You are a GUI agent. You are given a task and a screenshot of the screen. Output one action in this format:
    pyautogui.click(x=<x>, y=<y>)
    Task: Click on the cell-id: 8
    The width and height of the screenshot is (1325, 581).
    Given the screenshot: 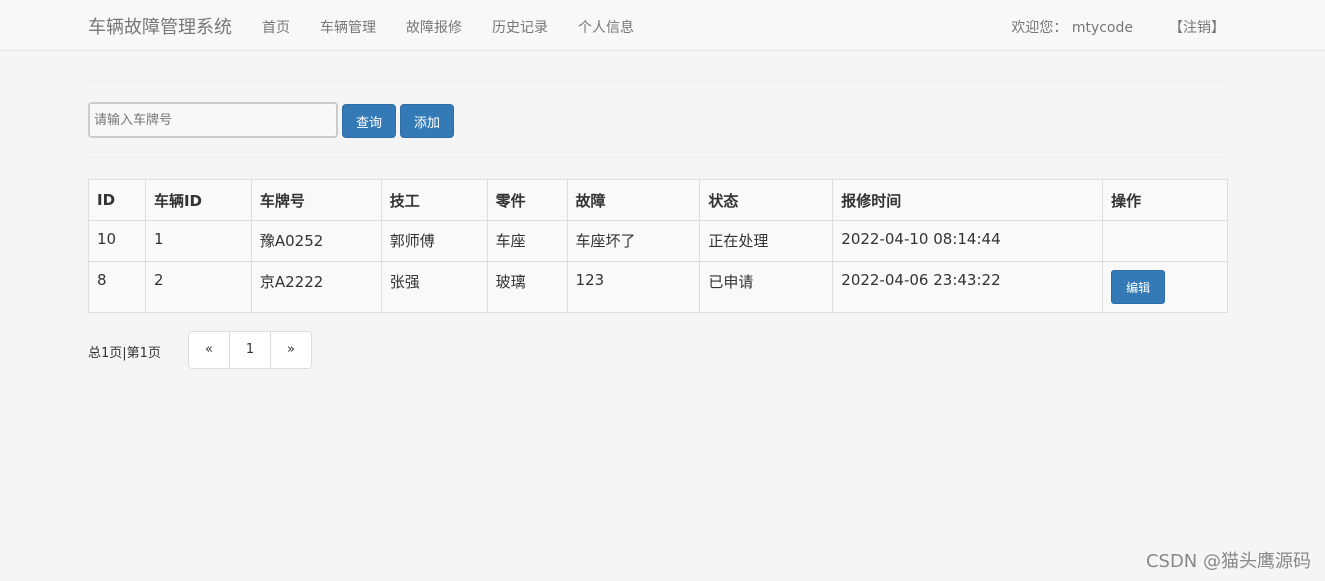 What is the action you would take?
    pyautogui.click(x=117, y=287)
    